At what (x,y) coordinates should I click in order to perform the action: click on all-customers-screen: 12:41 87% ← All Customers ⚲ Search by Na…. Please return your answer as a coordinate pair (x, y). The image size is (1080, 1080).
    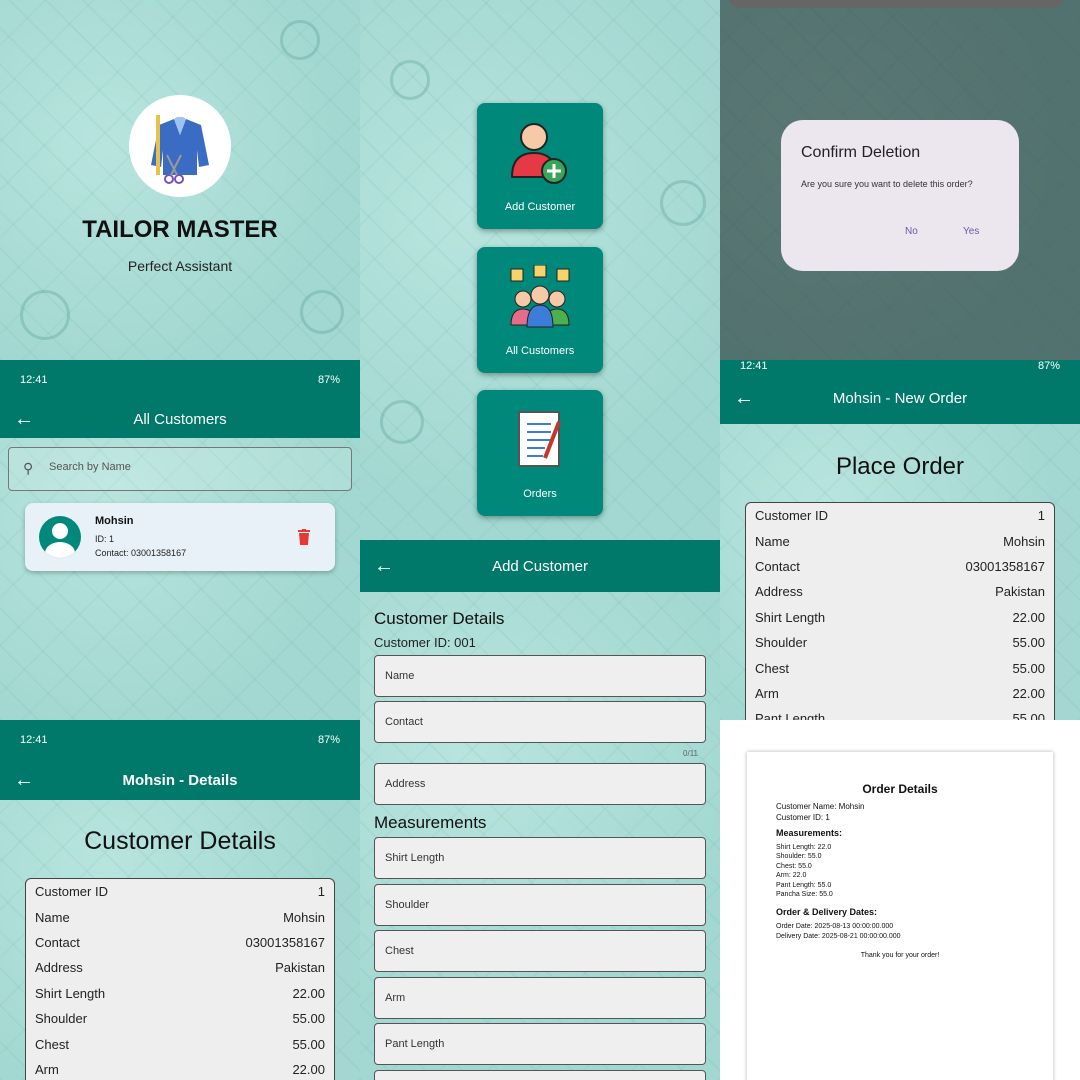
    Looking at the image, I should click on (180, 540).